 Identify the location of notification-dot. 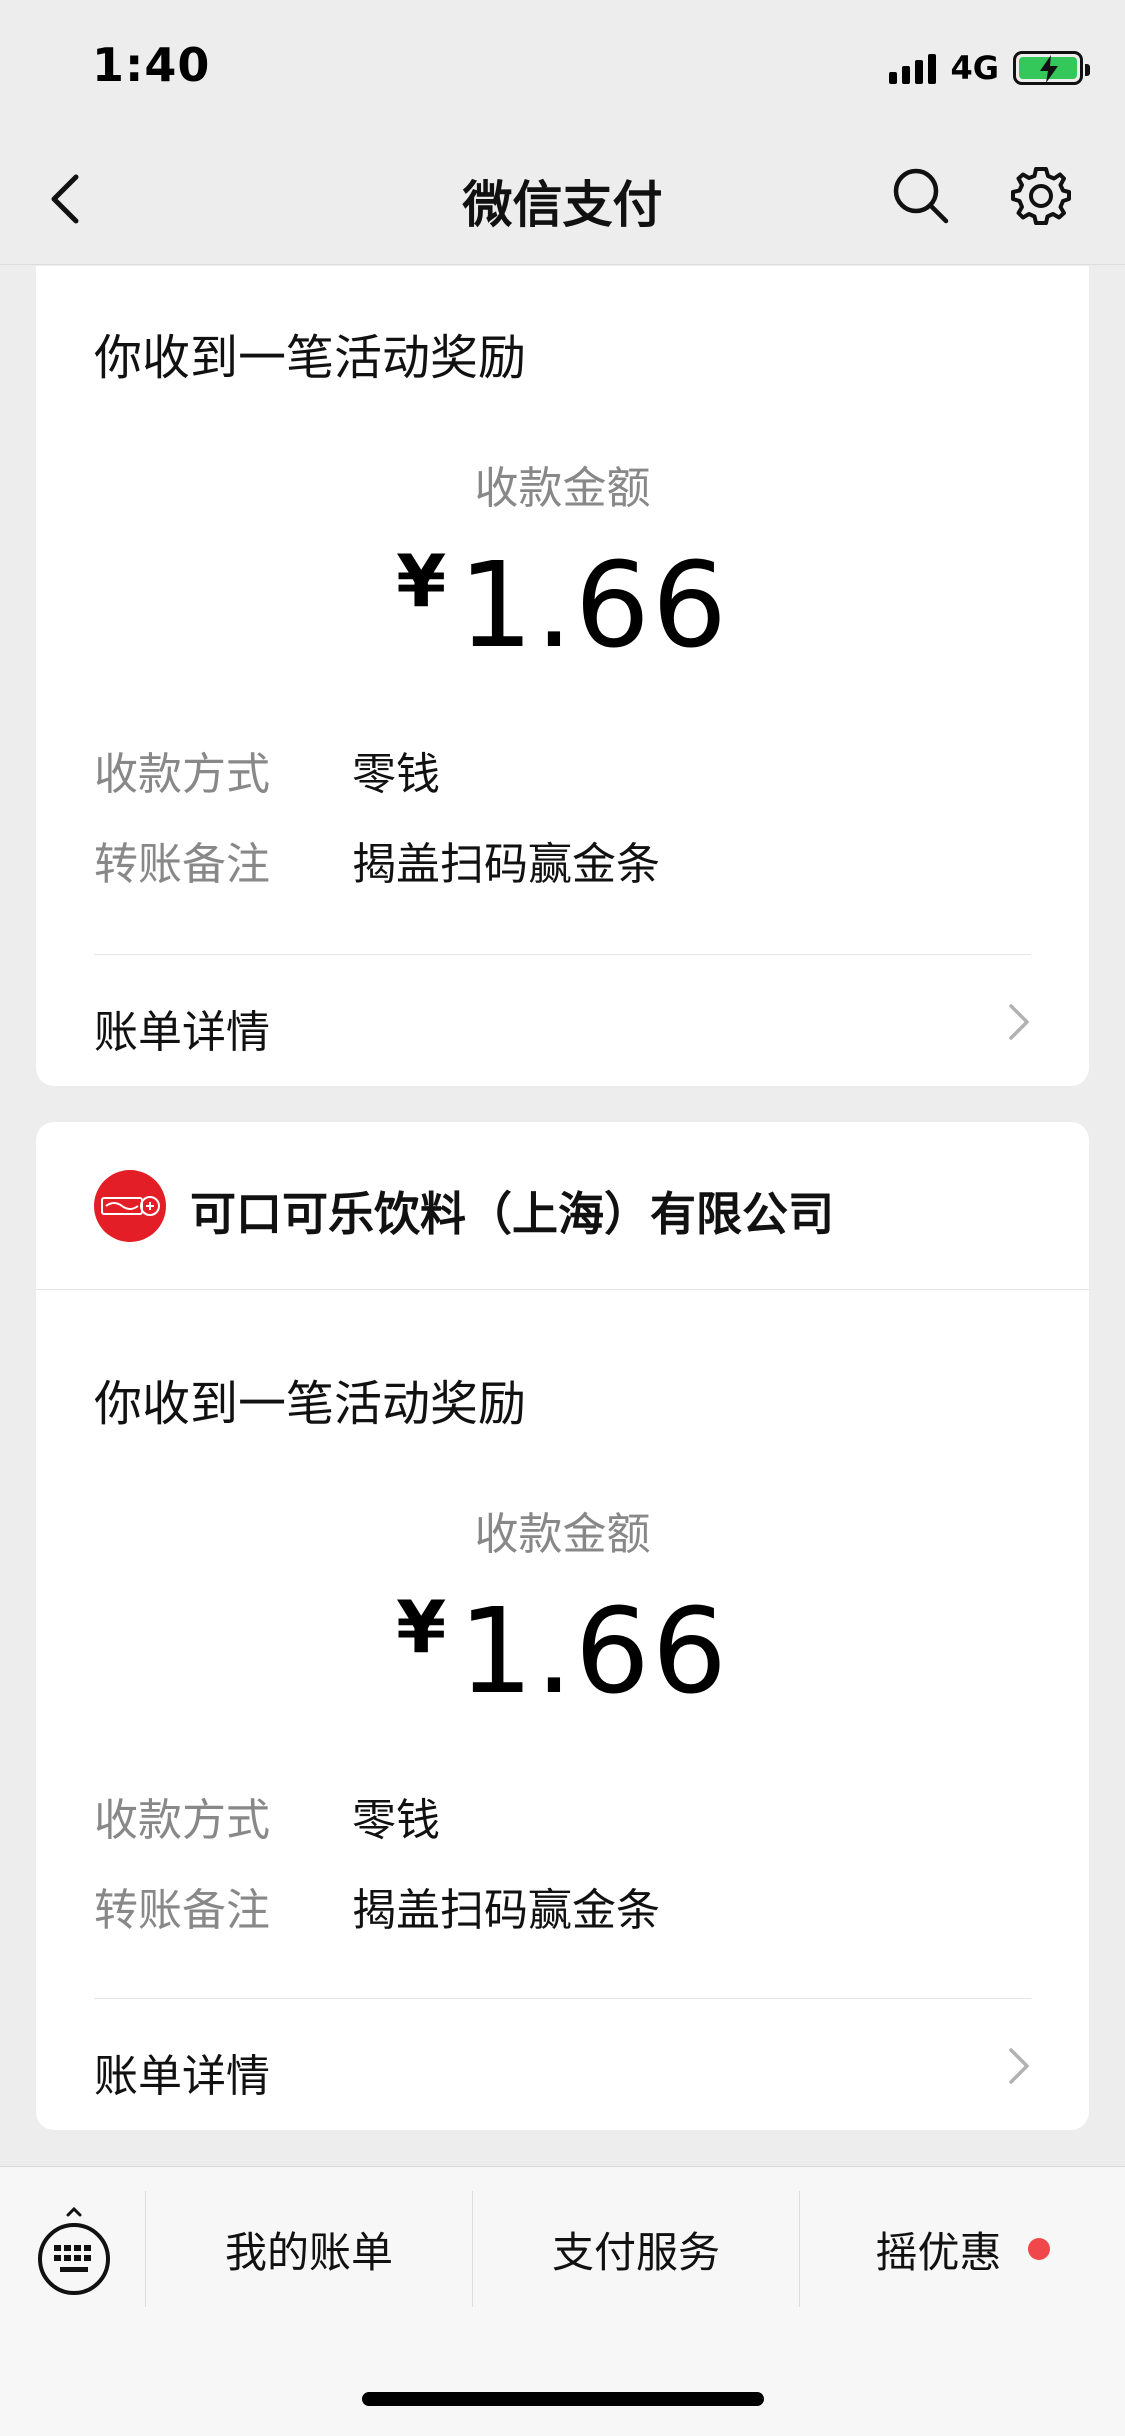
(1038, 2249).